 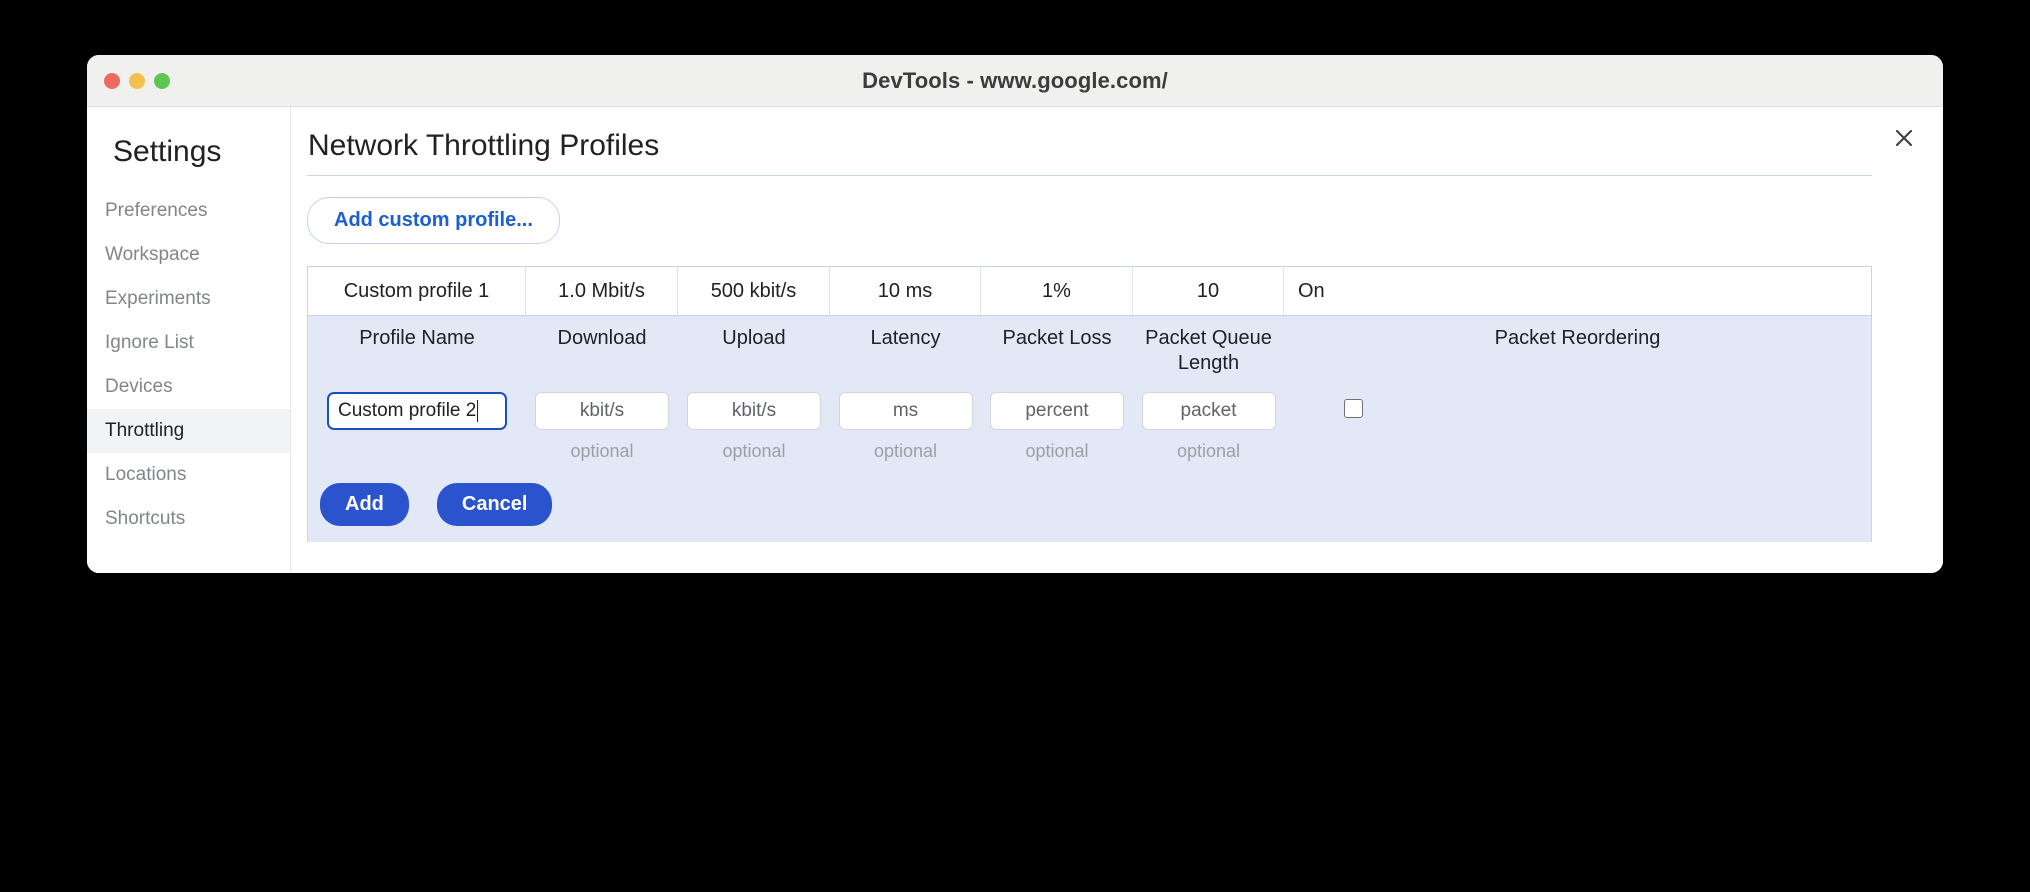 I want to click on sidebar-item-throttling: Throttling, so click(x=188, y=431).